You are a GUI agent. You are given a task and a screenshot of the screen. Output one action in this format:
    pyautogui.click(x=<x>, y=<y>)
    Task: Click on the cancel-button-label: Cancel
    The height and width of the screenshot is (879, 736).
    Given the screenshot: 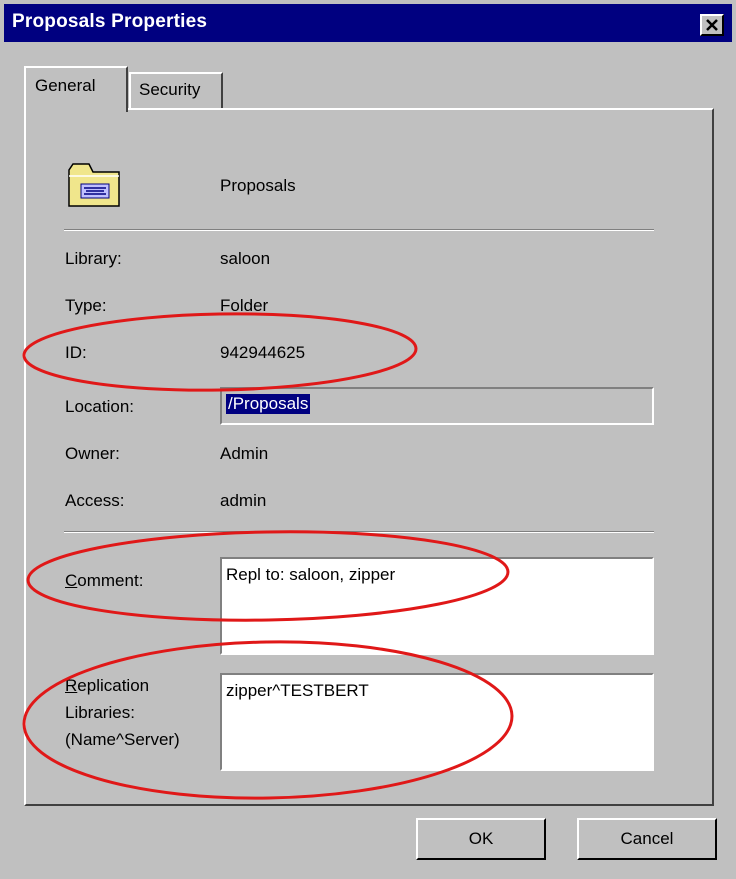 What is the action you would take?
    pyautogui.click(x=647, y=838)
    